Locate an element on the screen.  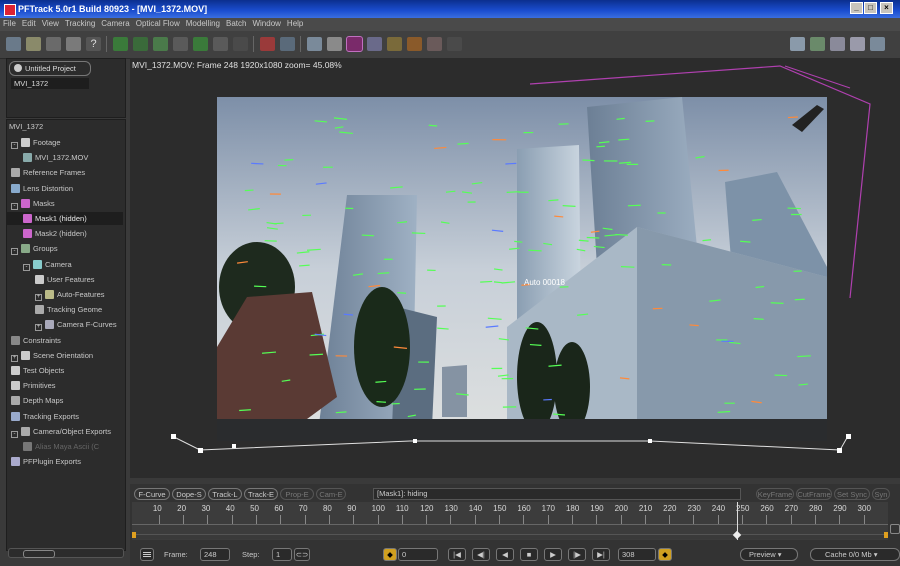
go-start-button: |◀ is located at coordinates (457, 554).